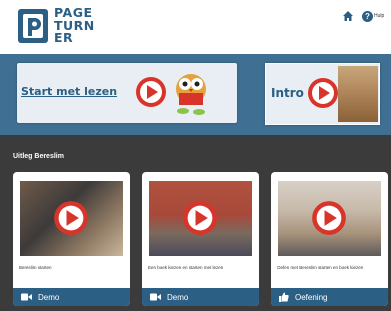 Image resolution: width=391 pixels, height=311 pixels. I want to click on logo-text: PAGE TURN ER, so click(74, 25).